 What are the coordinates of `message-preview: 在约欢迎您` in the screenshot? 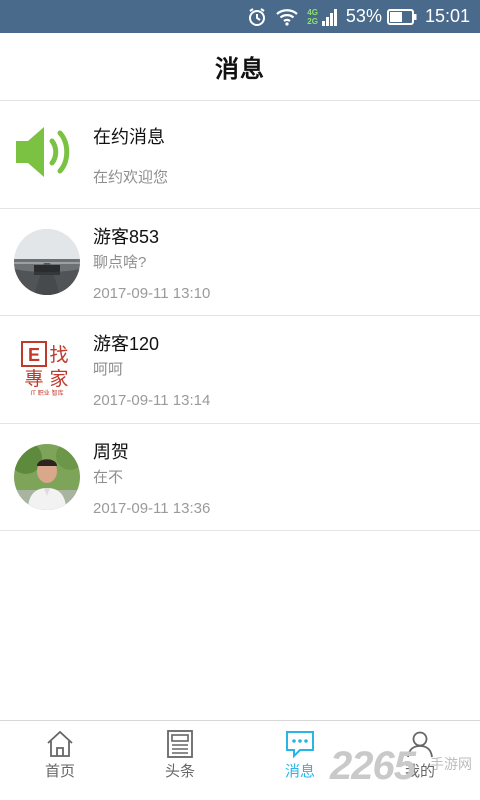 It's located at (131, 177).